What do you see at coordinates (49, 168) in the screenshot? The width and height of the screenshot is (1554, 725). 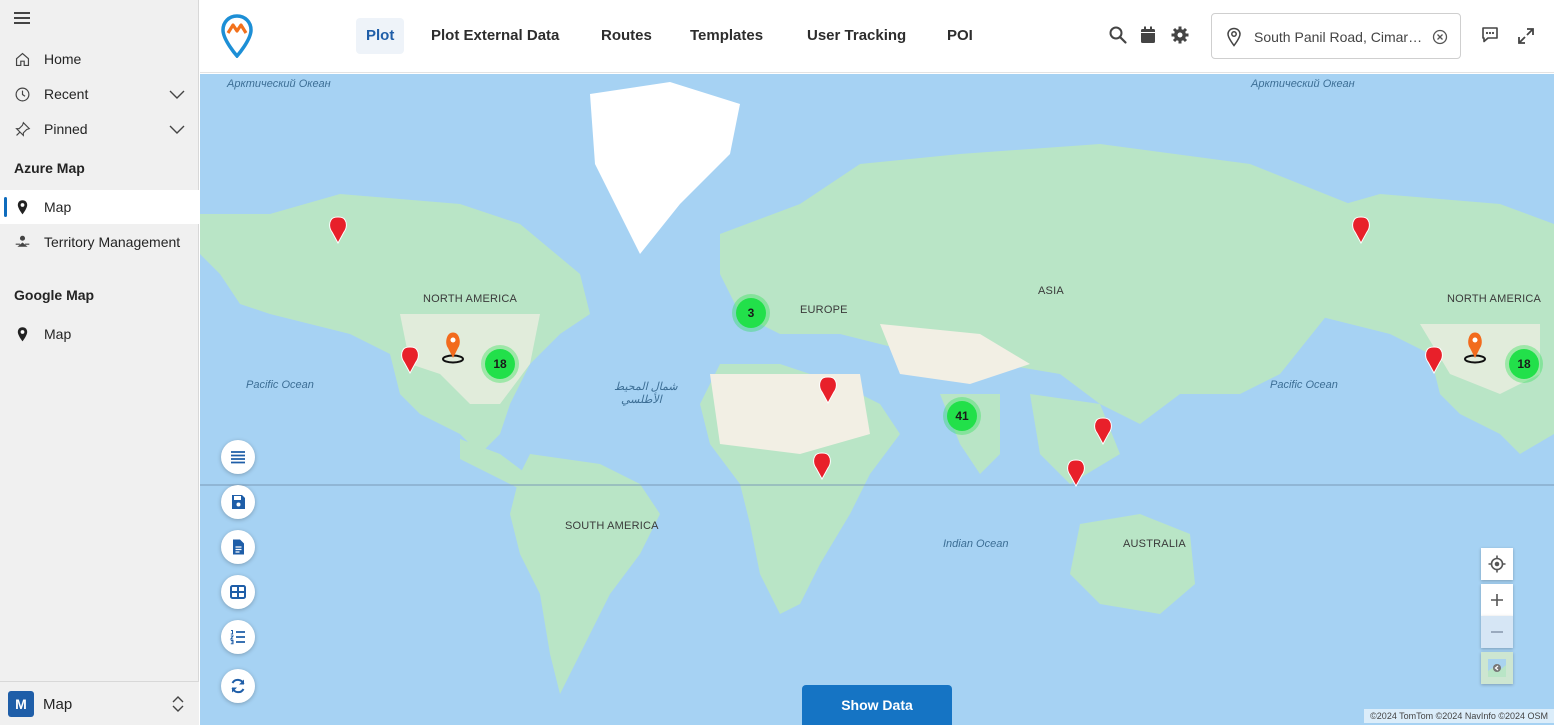 I see `group-title-azure-map: Azure Map` at bounding box center [49, 168].